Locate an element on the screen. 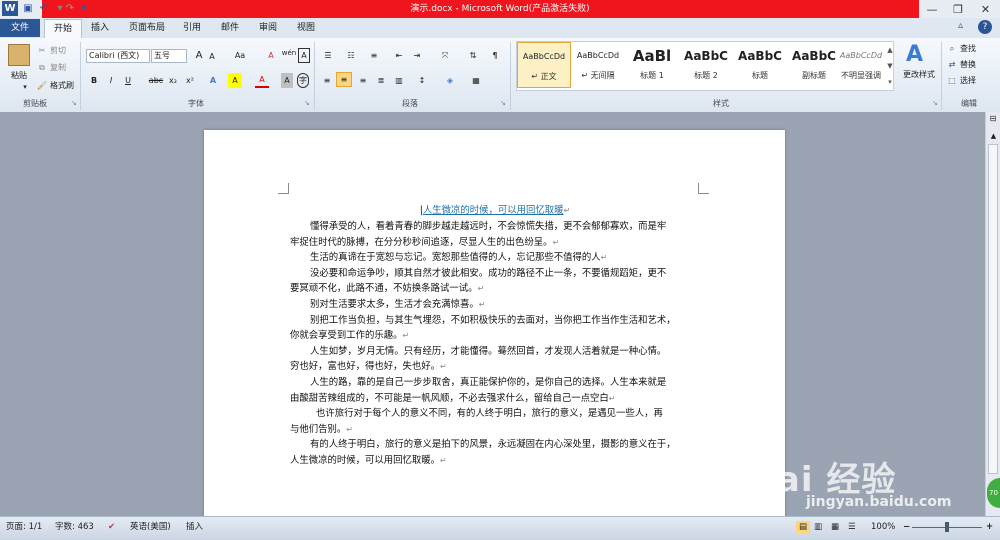 The image size is (1000, 540). zoom-in-button: + is located at coordinates (989, 527).